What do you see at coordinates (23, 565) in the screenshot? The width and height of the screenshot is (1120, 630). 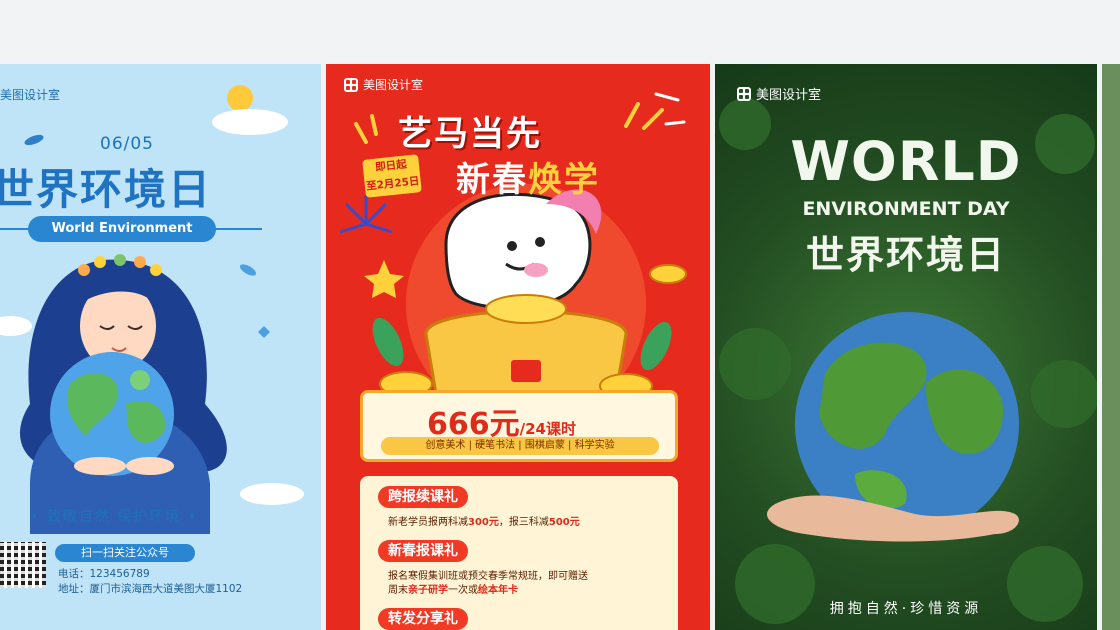 I see `qr-code-icon` at bounding box center [23, 565].